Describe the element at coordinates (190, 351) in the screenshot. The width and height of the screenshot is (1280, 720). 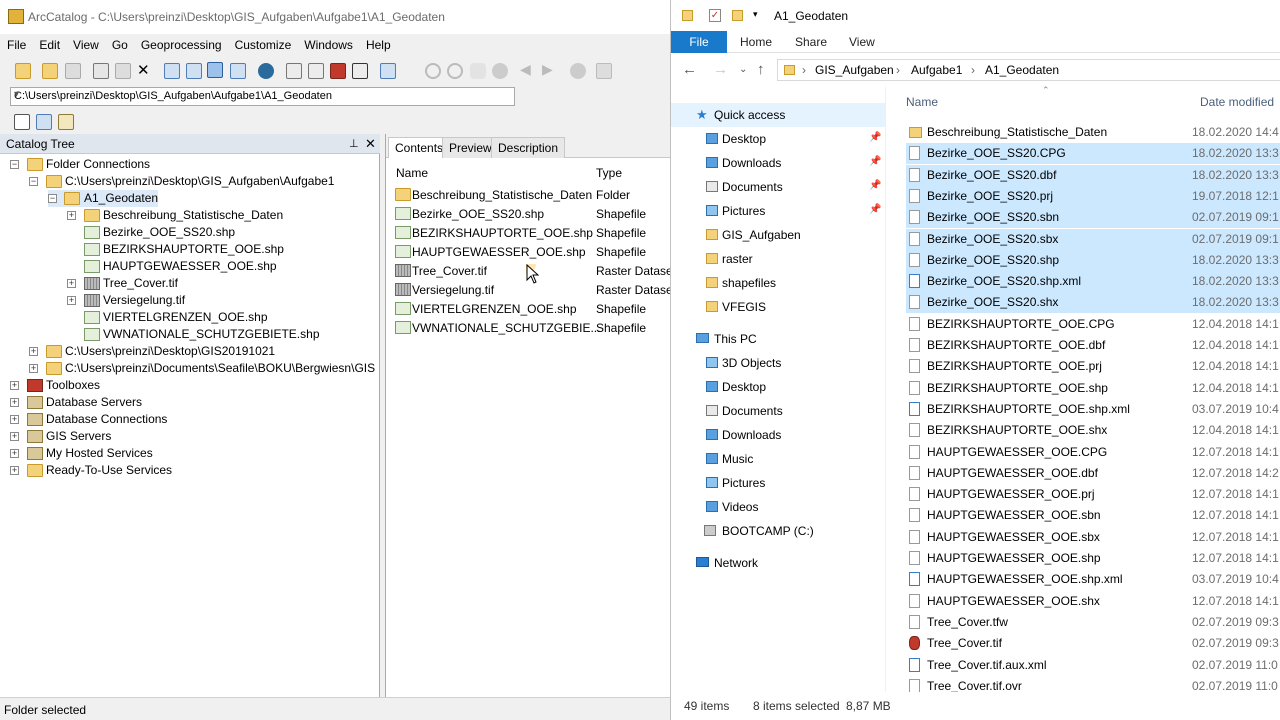
I see `tree-gis20191021: + C:\Users\preinzi\Desktop\GIS20191021` at that location.